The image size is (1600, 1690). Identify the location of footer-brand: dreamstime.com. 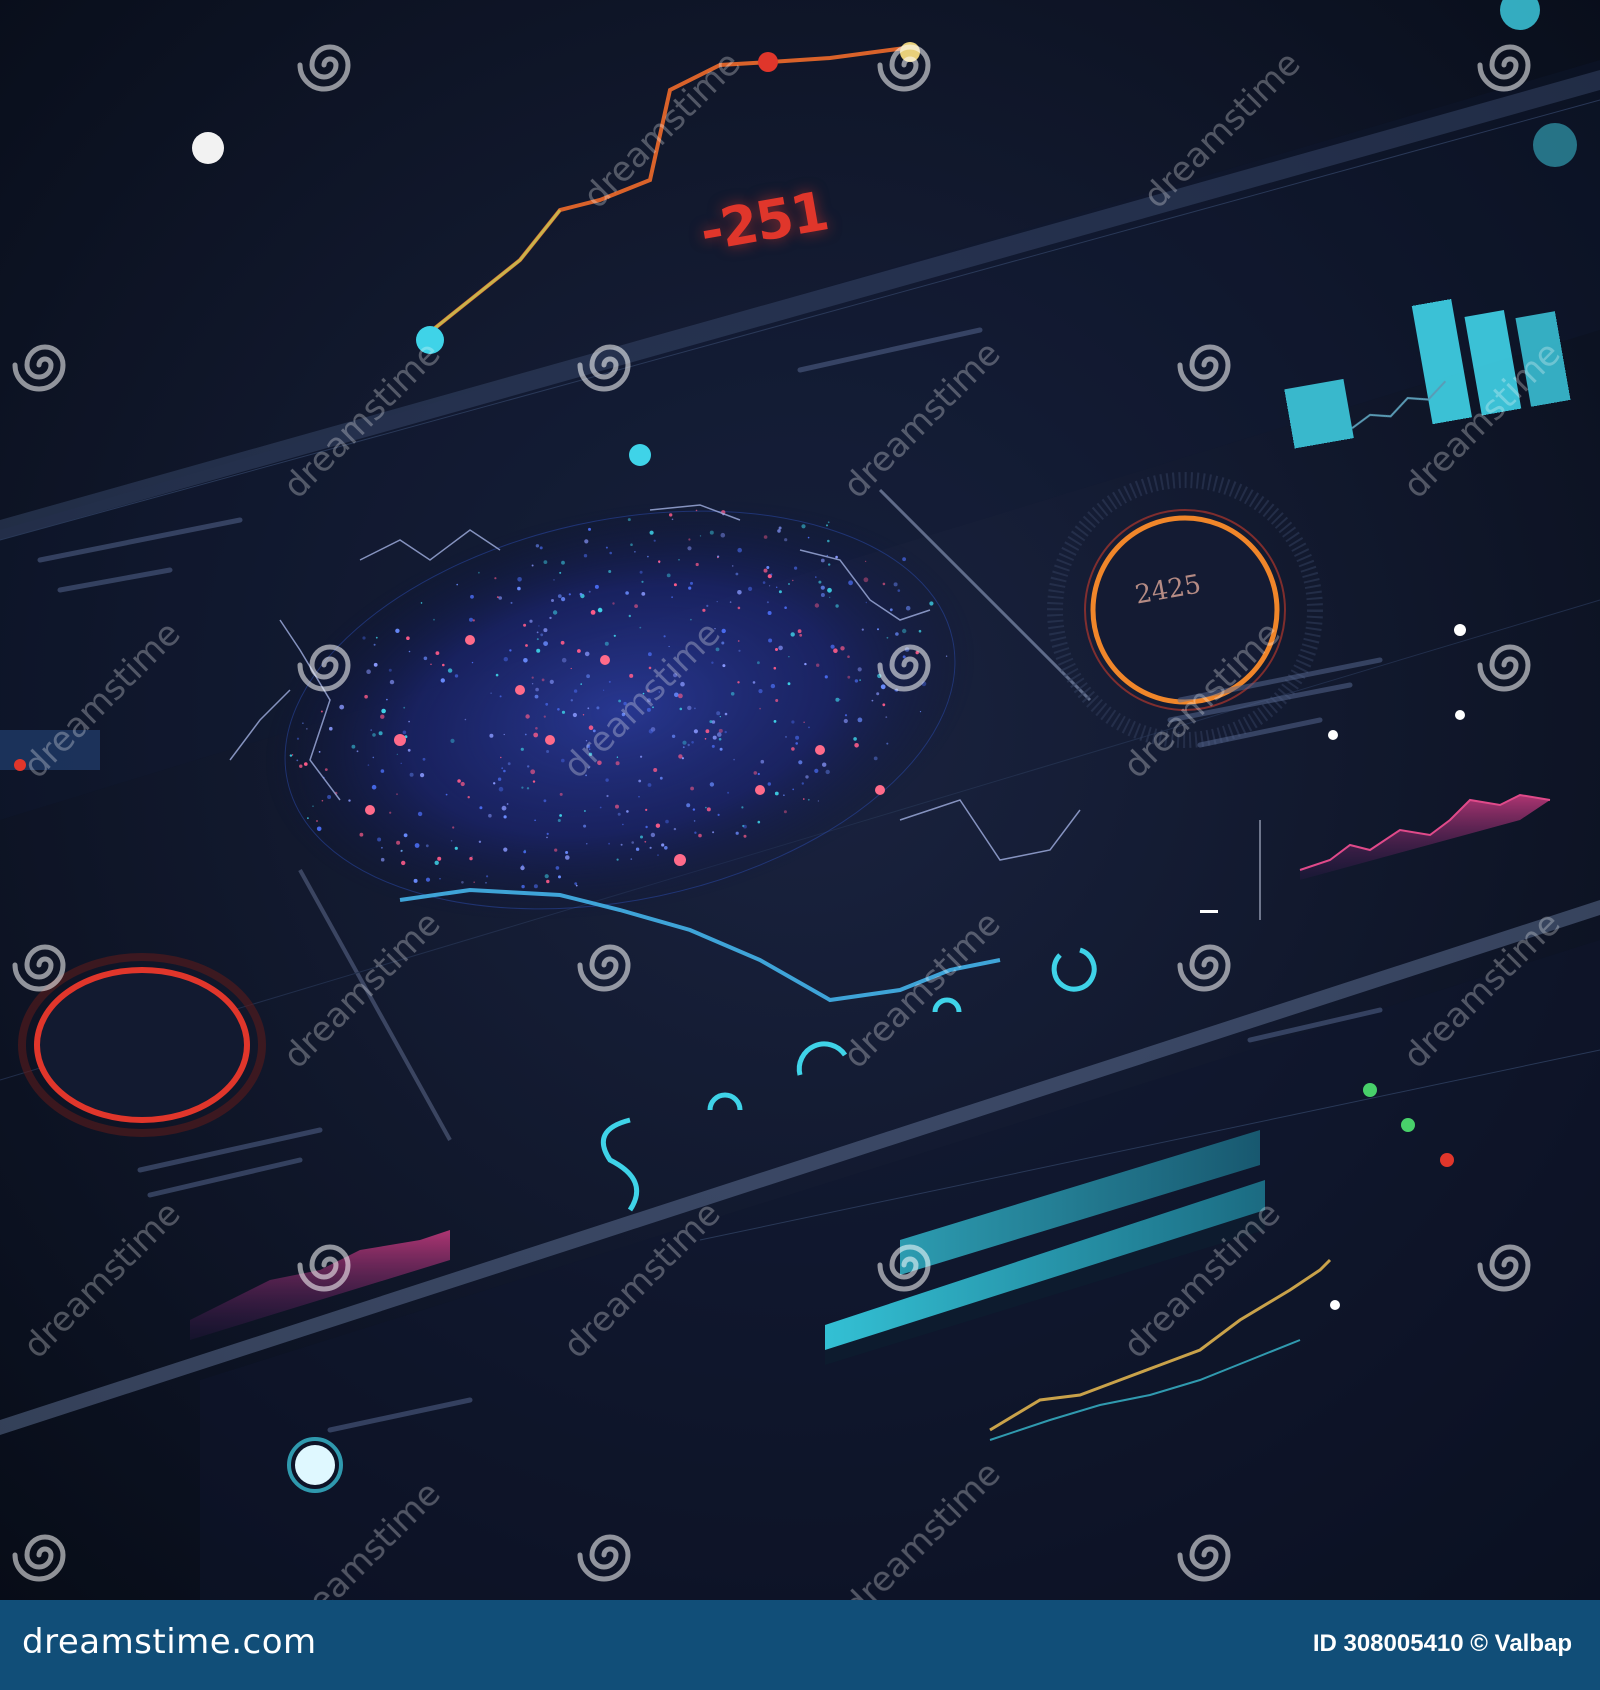
(169, 1642).